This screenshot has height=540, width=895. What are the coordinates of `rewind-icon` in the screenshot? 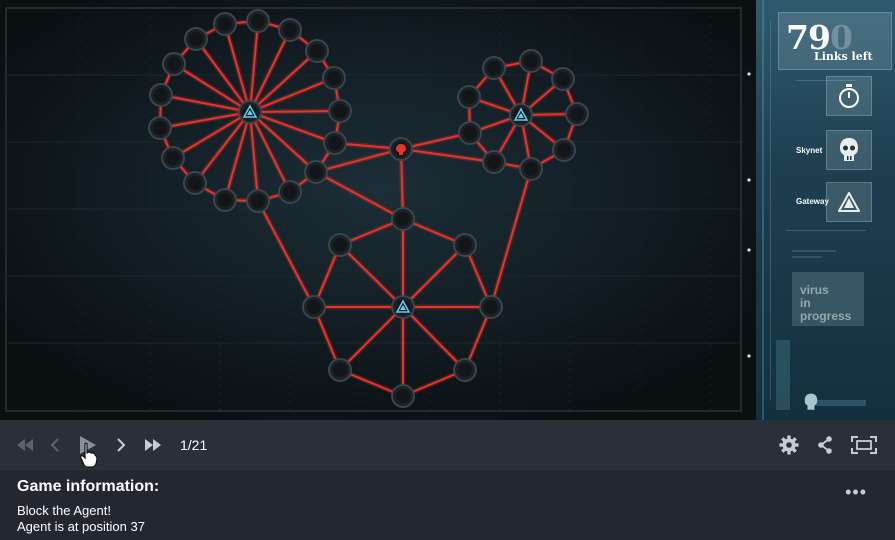 It's located at (25, 445).